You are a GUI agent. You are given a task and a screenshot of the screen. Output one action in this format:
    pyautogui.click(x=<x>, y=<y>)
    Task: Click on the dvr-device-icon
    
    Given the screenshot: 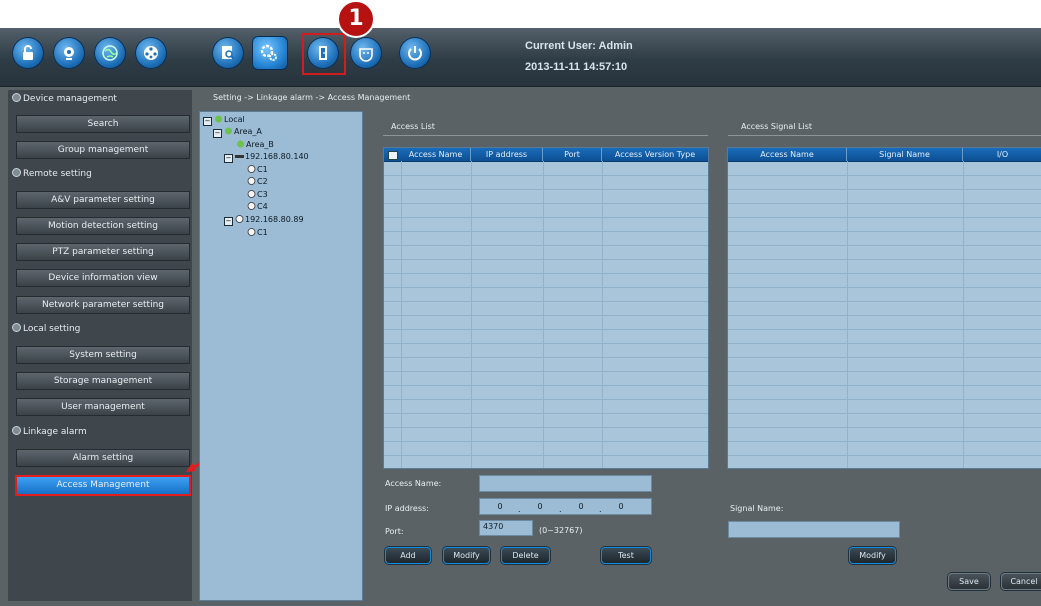 What is the action you would take?
    pyautogui.click(x=239, y=156)
    